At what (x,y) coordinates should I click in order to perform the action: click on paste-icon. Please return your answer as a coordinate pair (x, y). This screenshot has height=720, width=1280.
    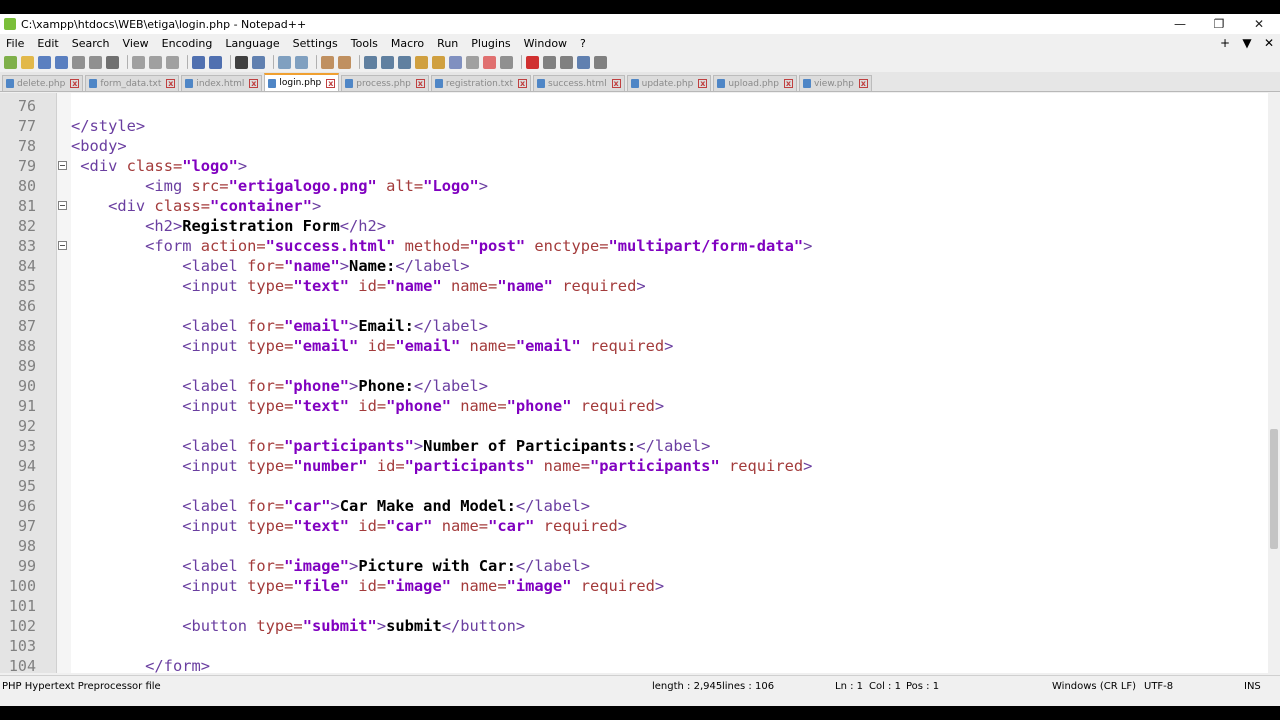
    Looking at the image, I should click on (172, 62).